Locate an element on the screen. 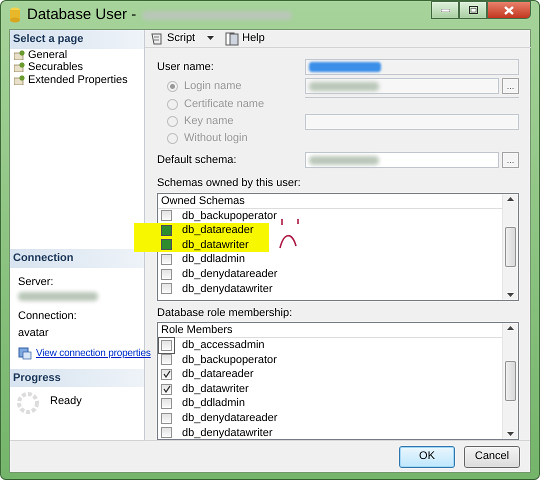  section-header: Connection is located at coordinates (77, 258).